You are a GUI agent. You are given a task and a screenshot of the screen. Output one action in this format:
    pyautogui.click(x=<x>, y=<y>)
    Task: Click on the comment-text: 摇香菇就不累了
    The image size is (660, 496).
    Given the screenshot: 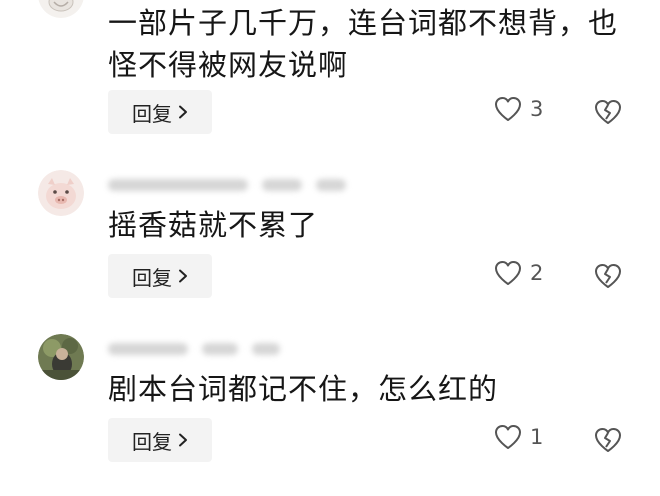 What is the action you would take?
    pyautogui.click(x=368, y=225)
    